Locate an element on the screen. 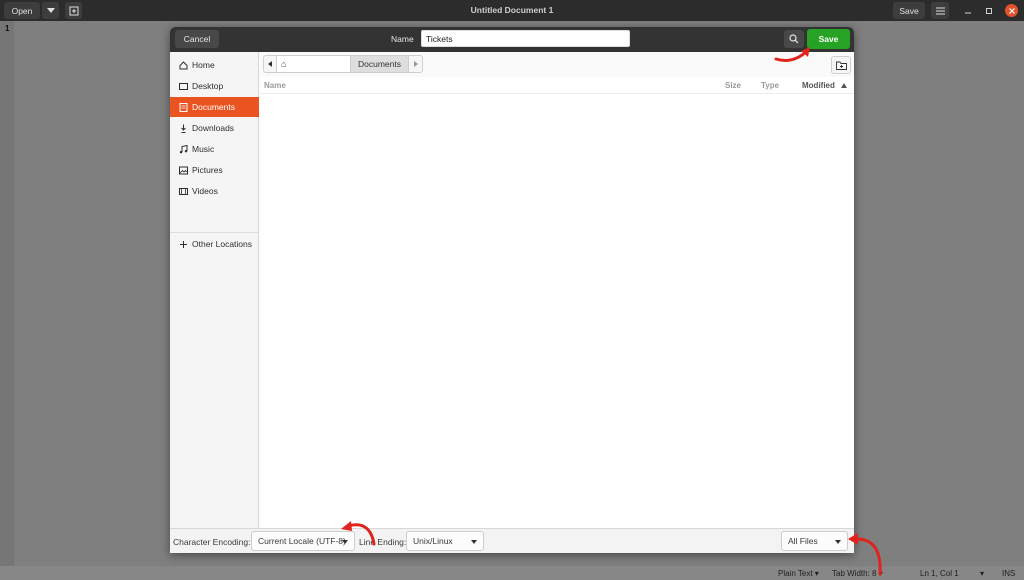  path-forward-button is located at coordinates (416, 64).